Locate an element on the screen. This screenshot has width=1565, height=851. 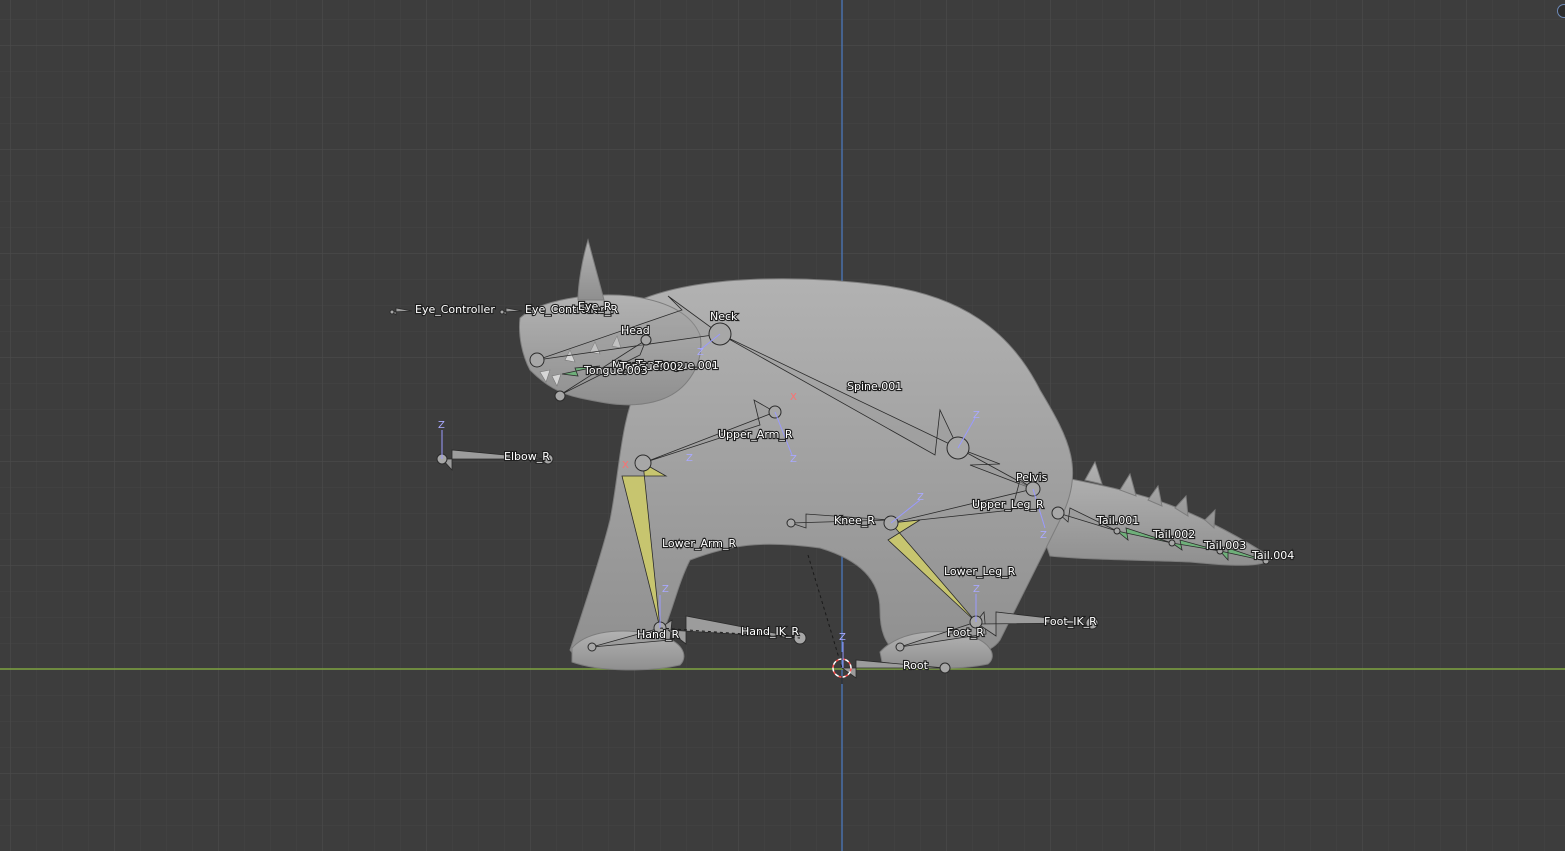
label-eye-controller: Eye_Controller is located at coordinates (455, 309).